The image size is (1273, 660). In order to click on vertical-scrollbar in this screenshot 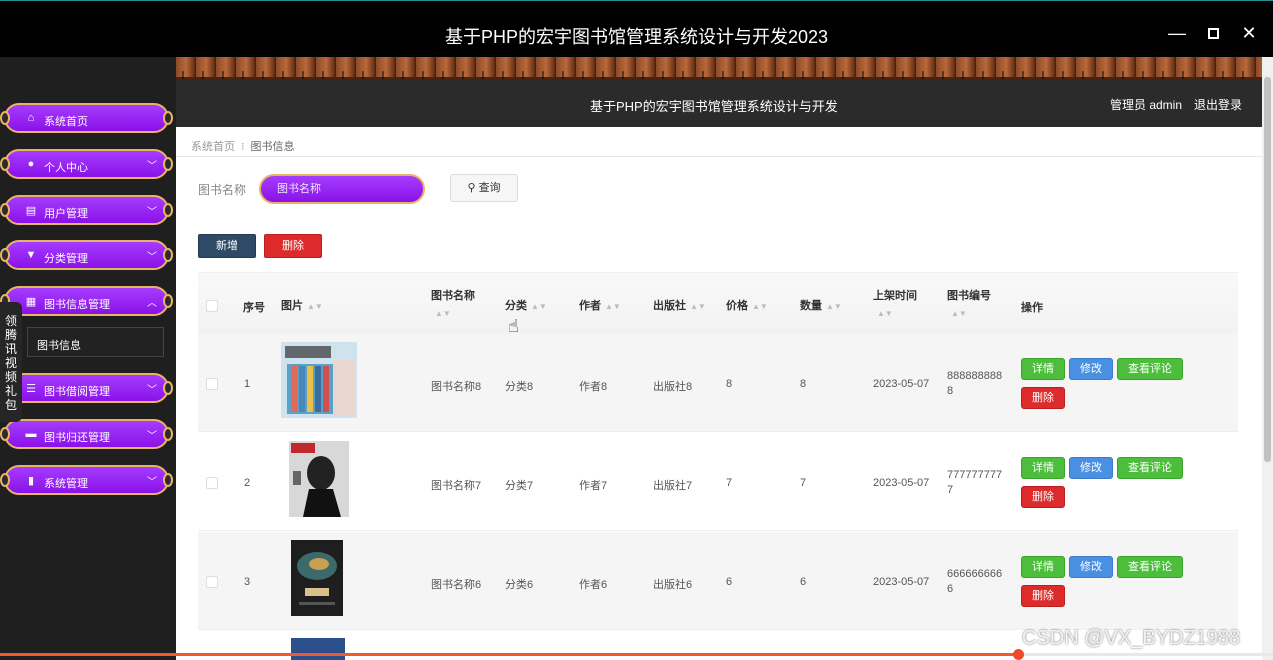, I will do `click(1267, 358)`.